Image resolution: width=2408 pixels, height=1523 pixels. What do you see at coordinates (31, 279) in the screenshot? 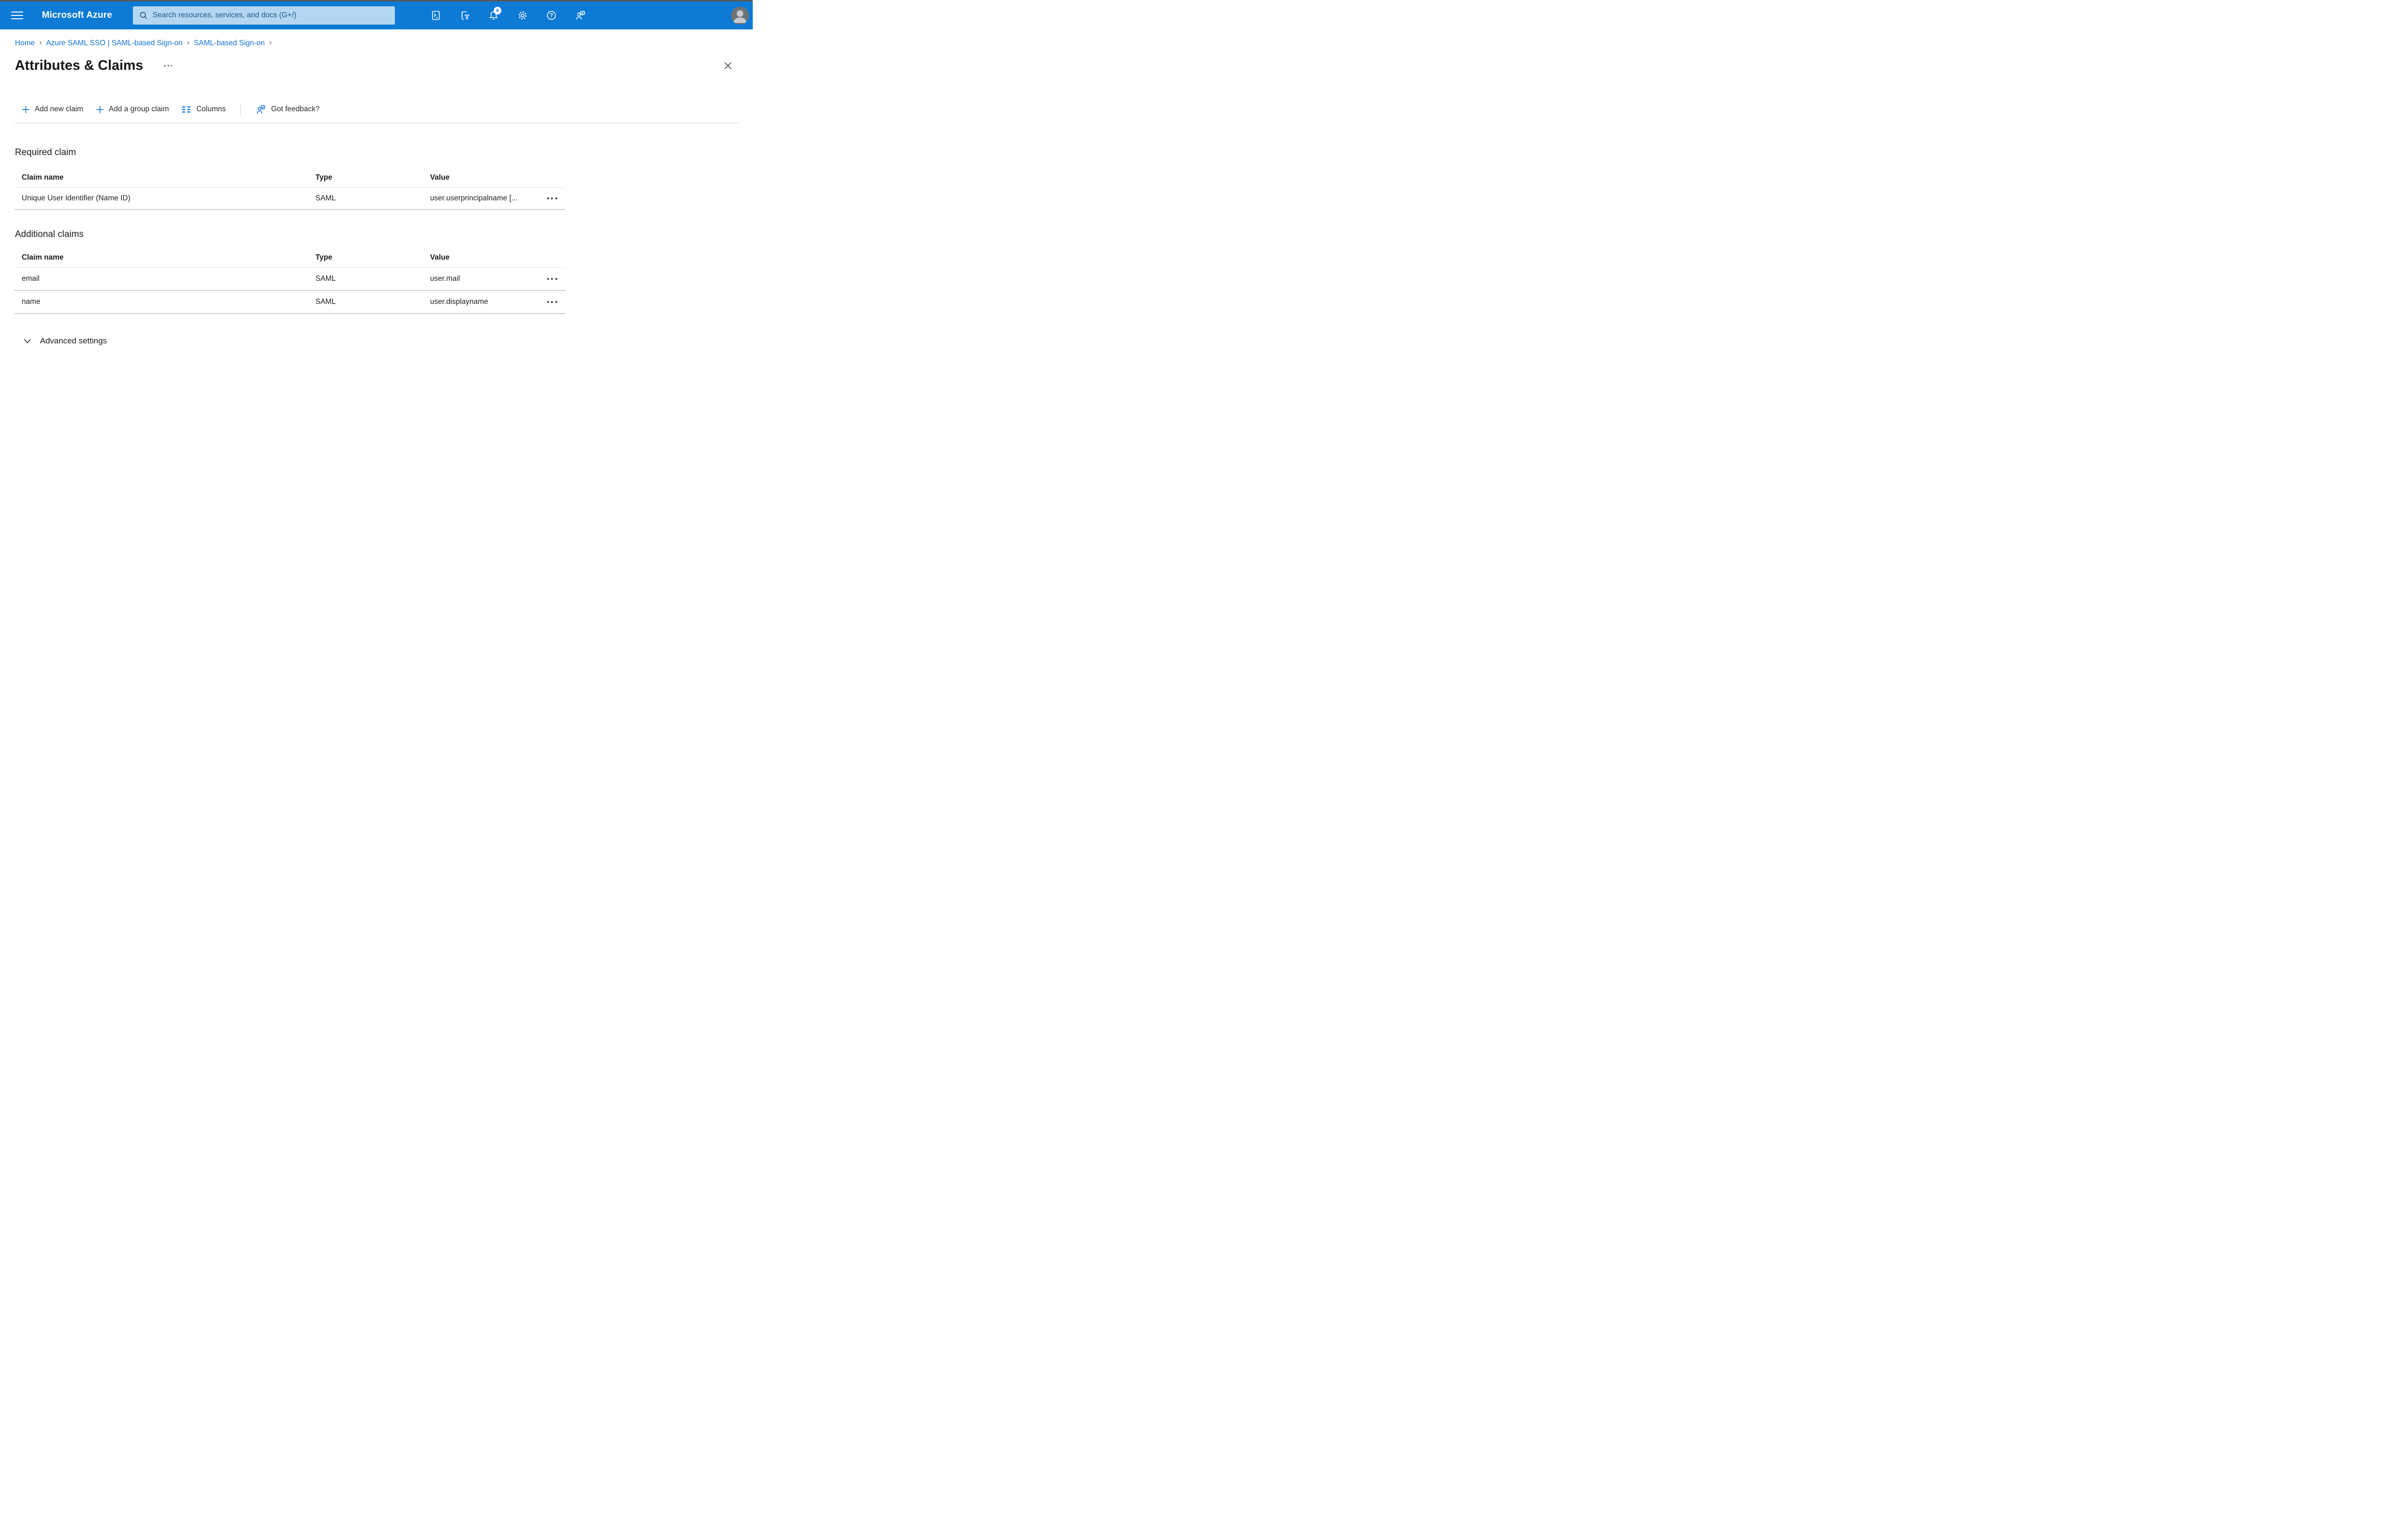
I see `claim-name-cell: email` at bounding box center [31, 279].